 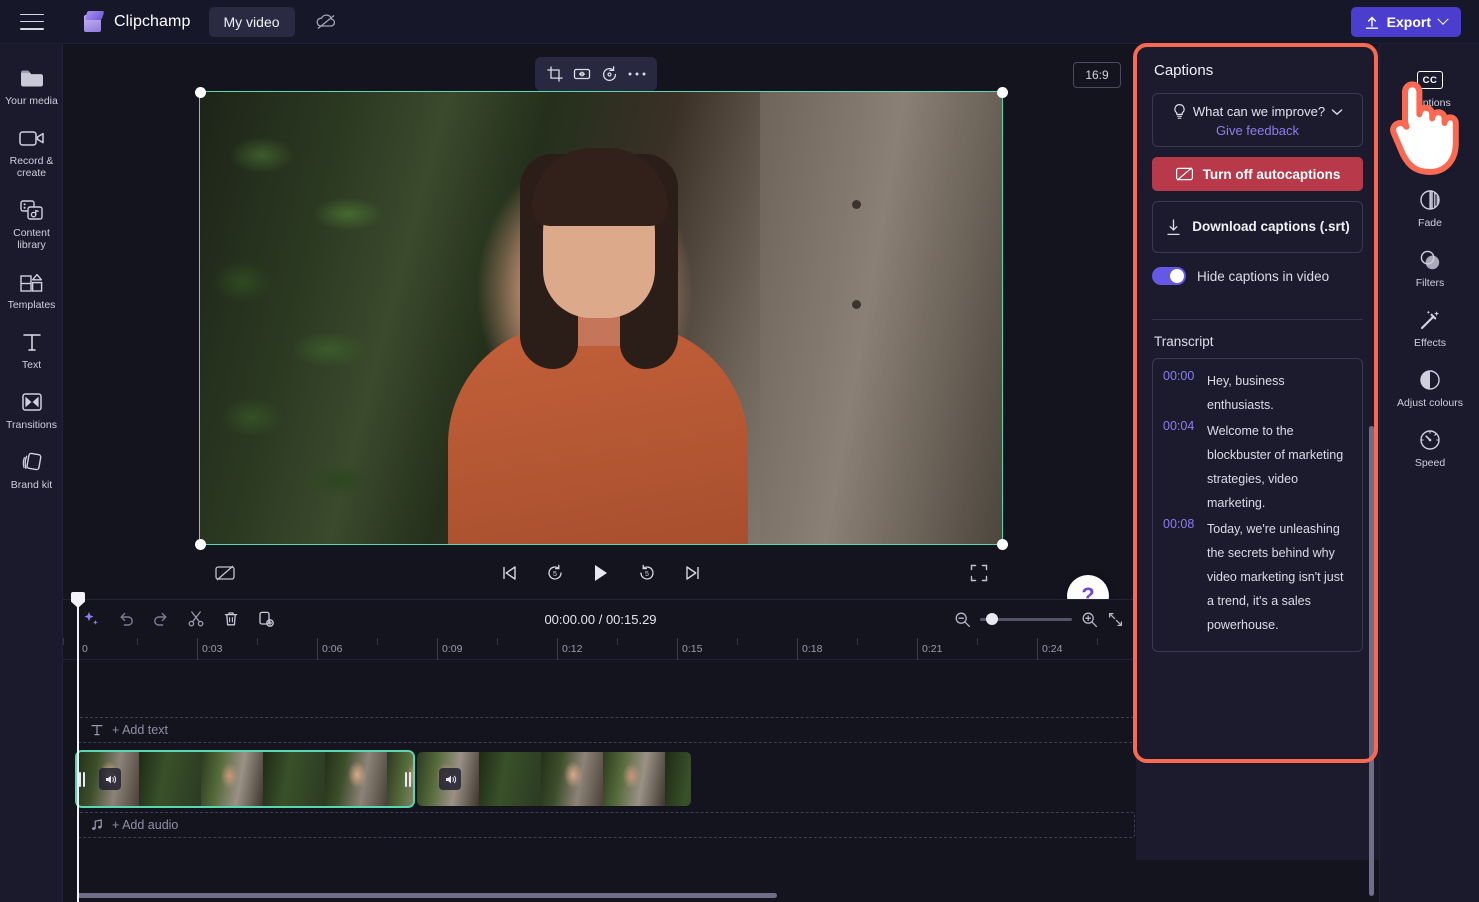 I want to click on fit-to-screen-icon, so click(x=1115, y=619).